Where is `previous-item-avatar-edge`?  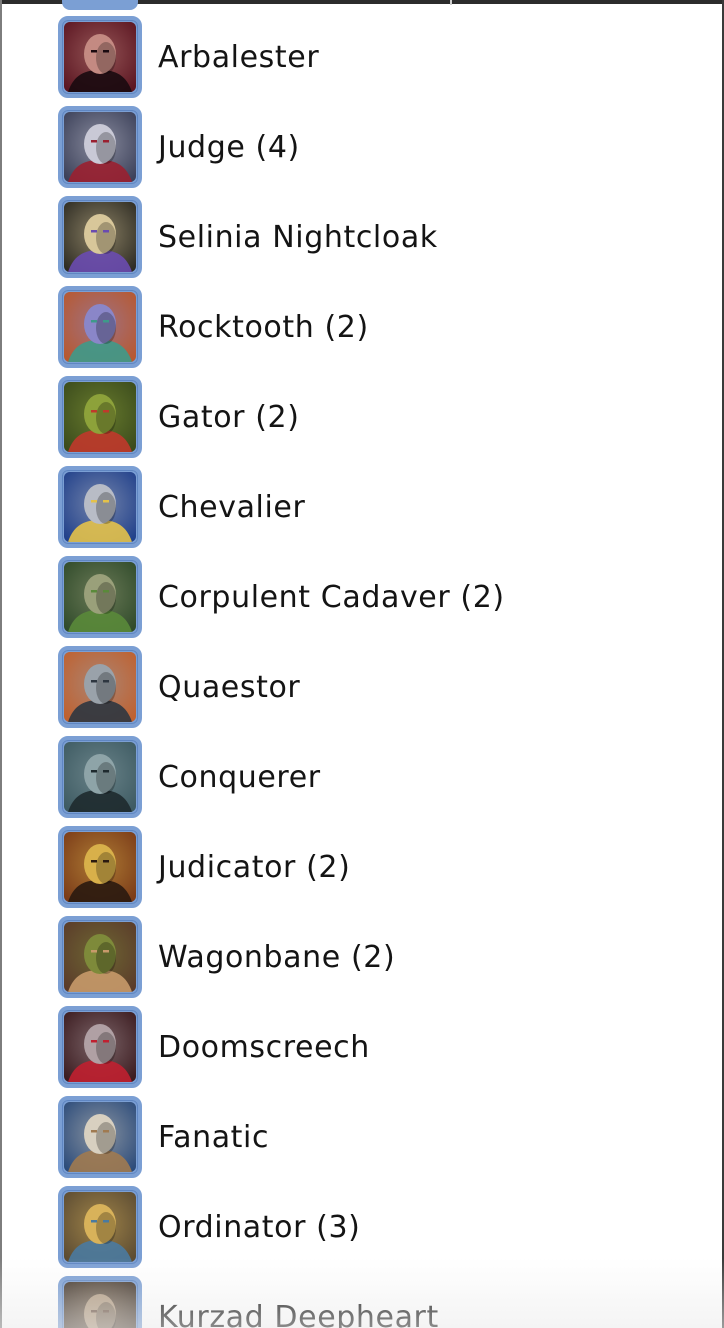
previous-item-avatar-edge is located at coordinates (100, 5).